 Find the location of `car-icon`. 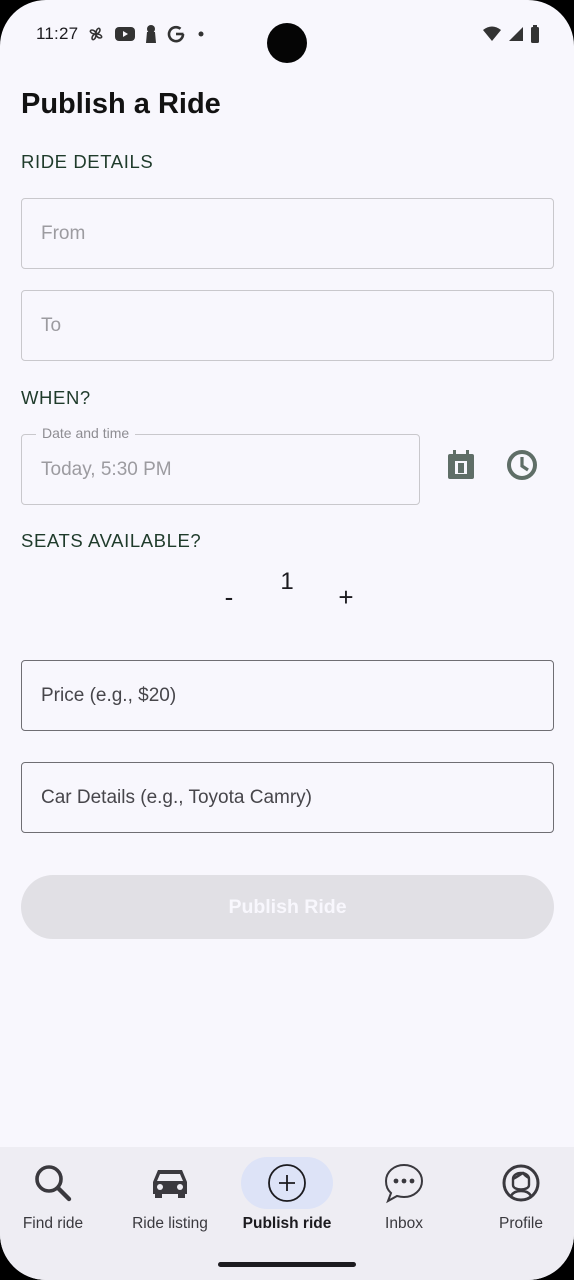

car-icon is located at coordinates (170, 1184).